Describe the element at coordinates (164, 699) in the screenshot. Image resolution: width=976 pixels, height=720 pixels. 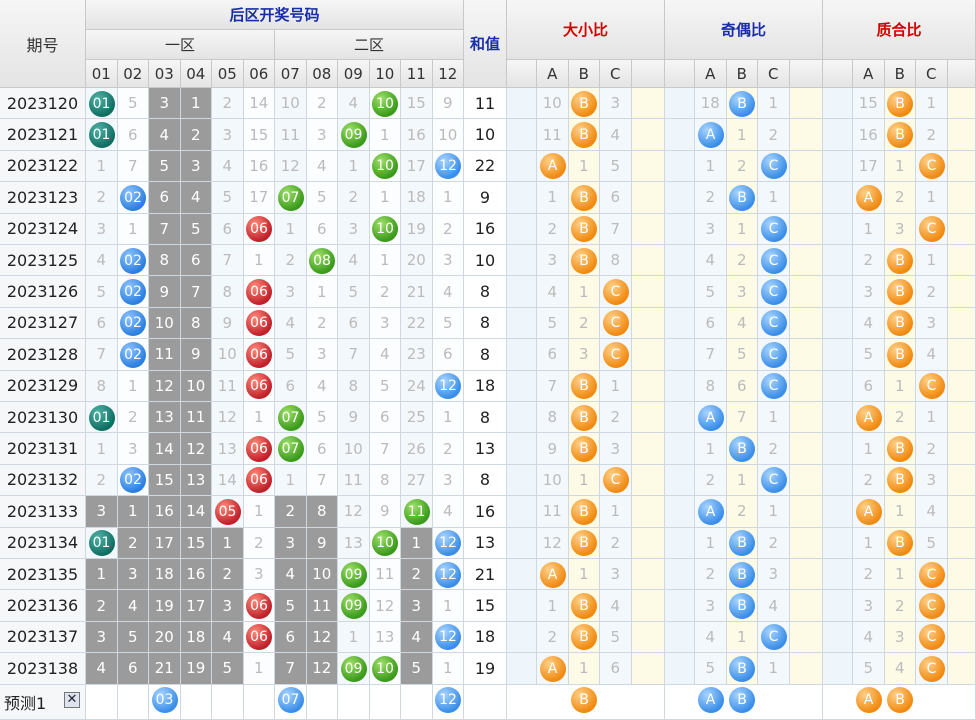
I see `prediction-ball: 03` at that location.